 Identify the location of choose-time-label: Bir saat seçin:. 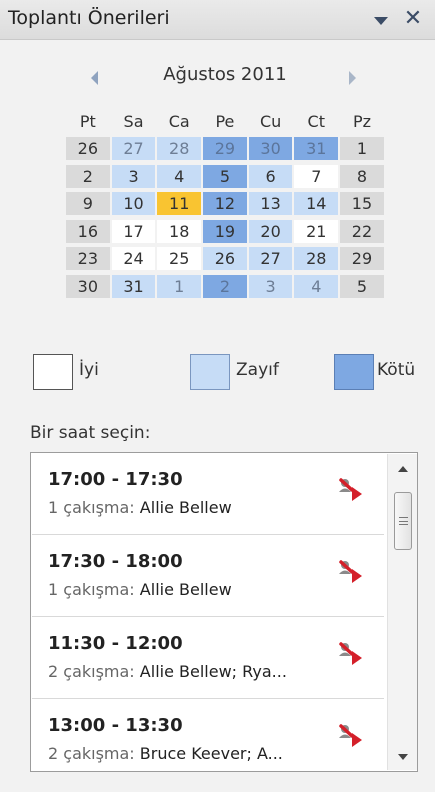
(90, 433).